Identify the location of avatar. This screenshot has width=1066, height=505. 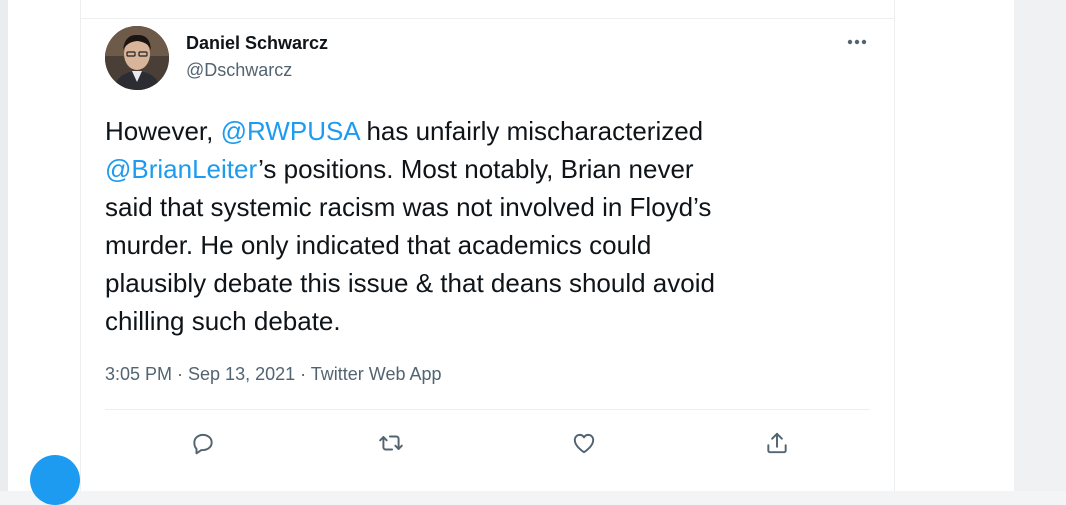
(137, 58).